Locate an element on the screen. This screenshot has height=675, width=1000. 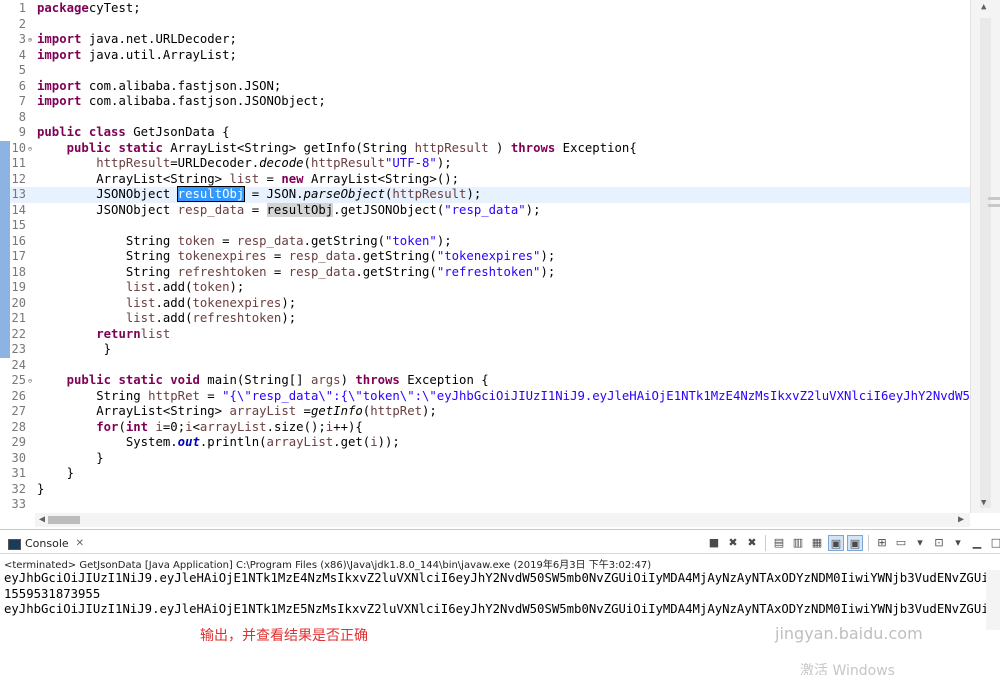
code-line: 8 is located at coordinates (485, 118).